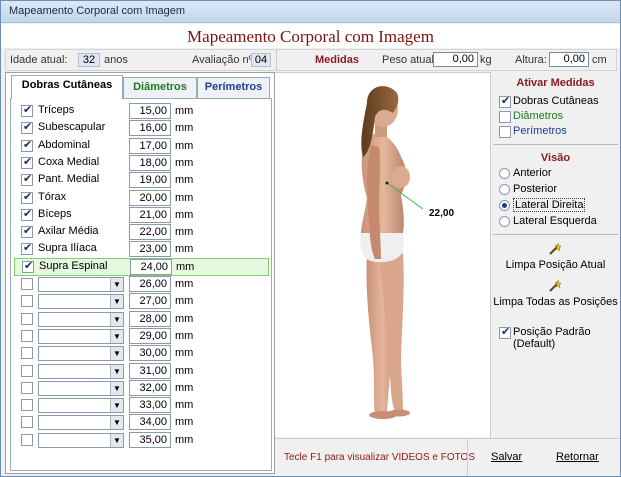 The image size is (621, 477). What do you see at coordinates (150, 214) in the screenshot?
I see `row-value-input: 21,00` at bounding box center [150, 214].